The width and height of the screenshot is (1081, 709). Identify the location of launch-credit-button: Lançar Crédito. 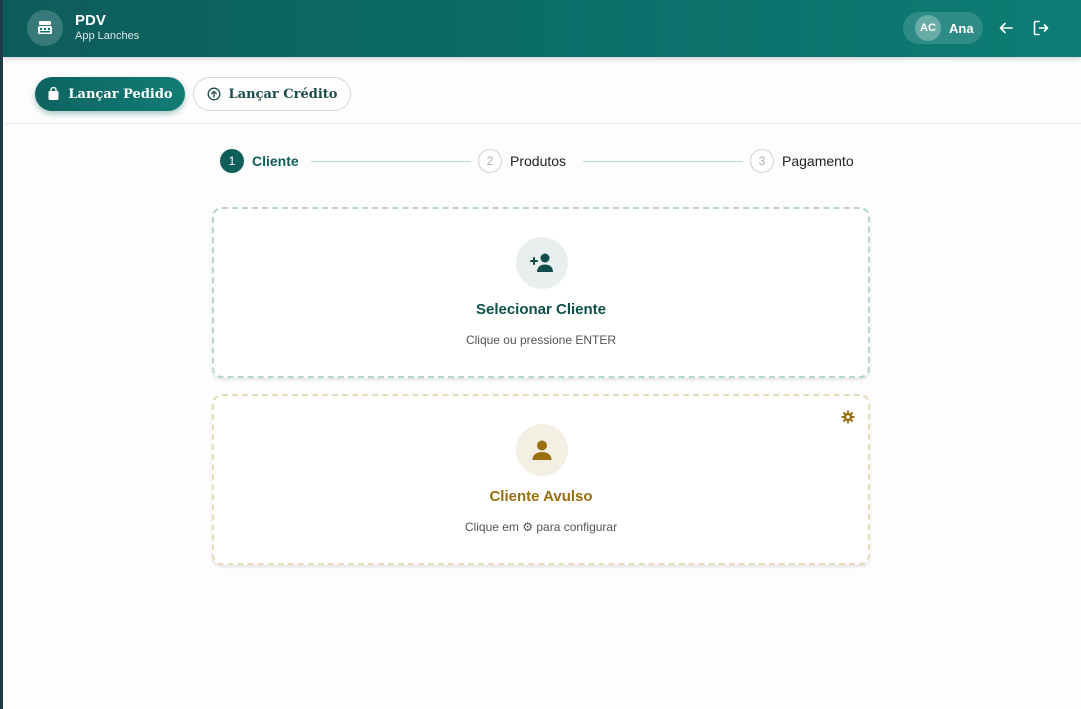
(272, 94).